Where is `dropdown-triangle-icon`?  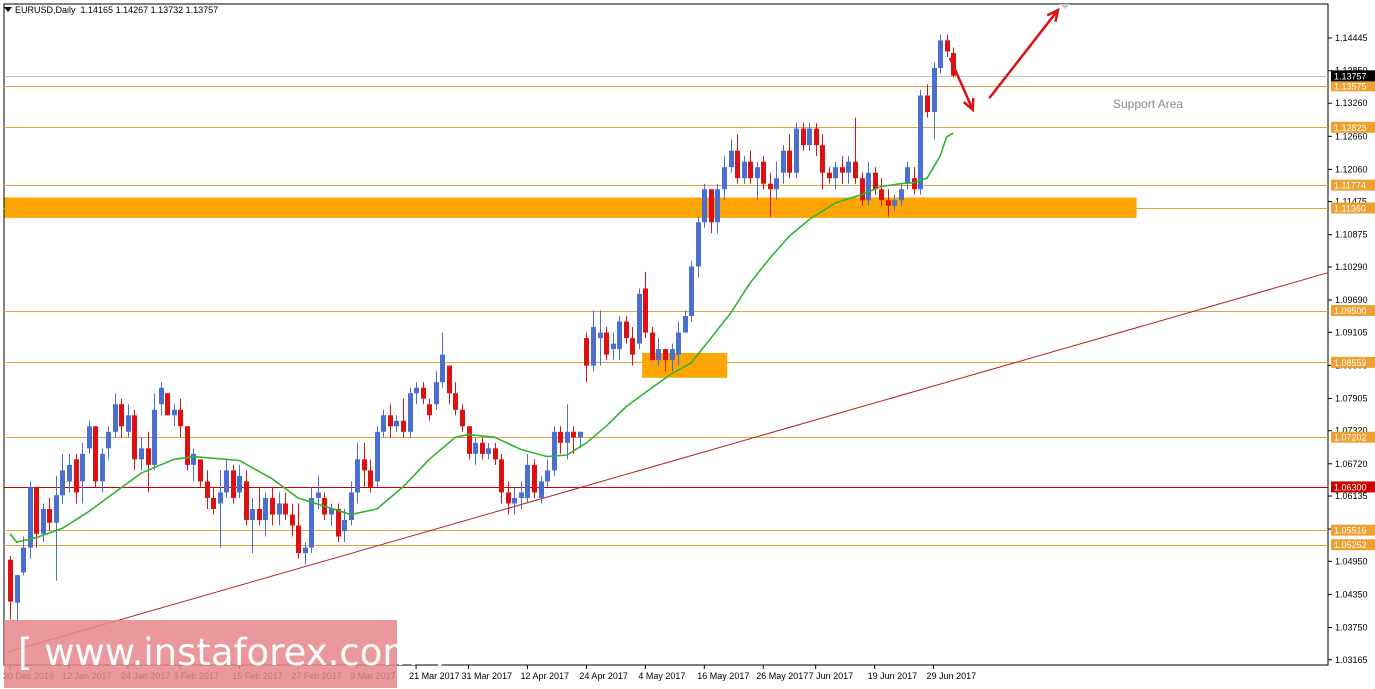
dropdown-triangle-icon is located at coordinates (8, 9).